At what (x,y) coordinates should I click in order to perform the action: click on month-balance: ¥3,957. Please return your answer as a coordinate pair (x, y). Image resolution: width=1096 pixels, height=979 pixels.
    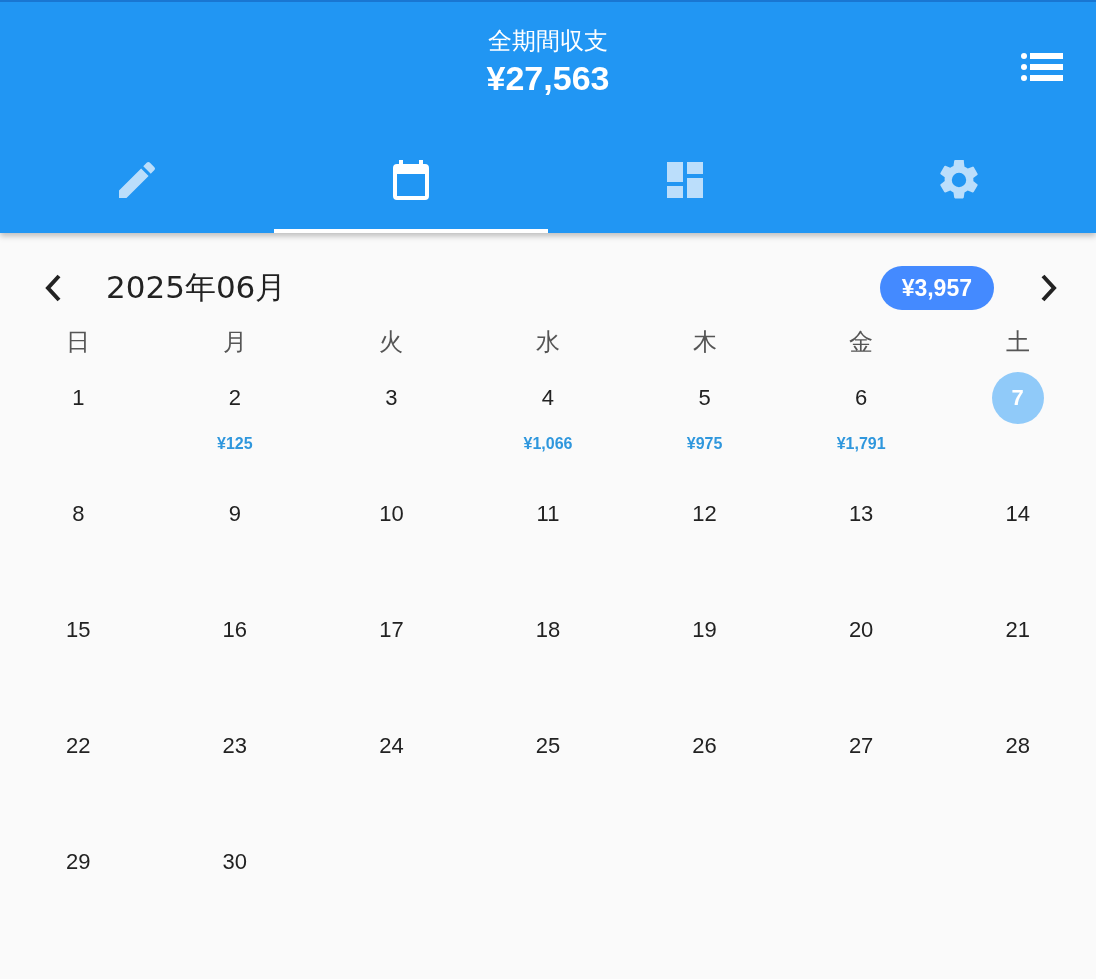
    Looking at the image, I should click on (936, 288).